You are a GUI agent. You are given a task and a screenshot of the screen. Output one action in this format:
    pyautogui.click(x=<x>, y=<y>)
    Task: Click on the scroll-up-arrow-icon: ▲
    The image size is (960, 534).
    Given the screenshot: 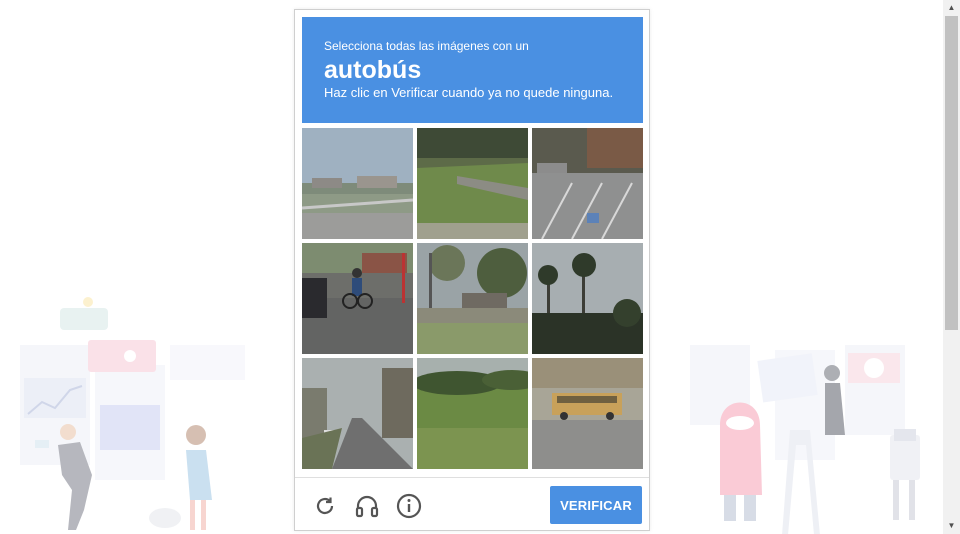 What is the action you would take?
    pyautogui.click(x=951, y=8)
    